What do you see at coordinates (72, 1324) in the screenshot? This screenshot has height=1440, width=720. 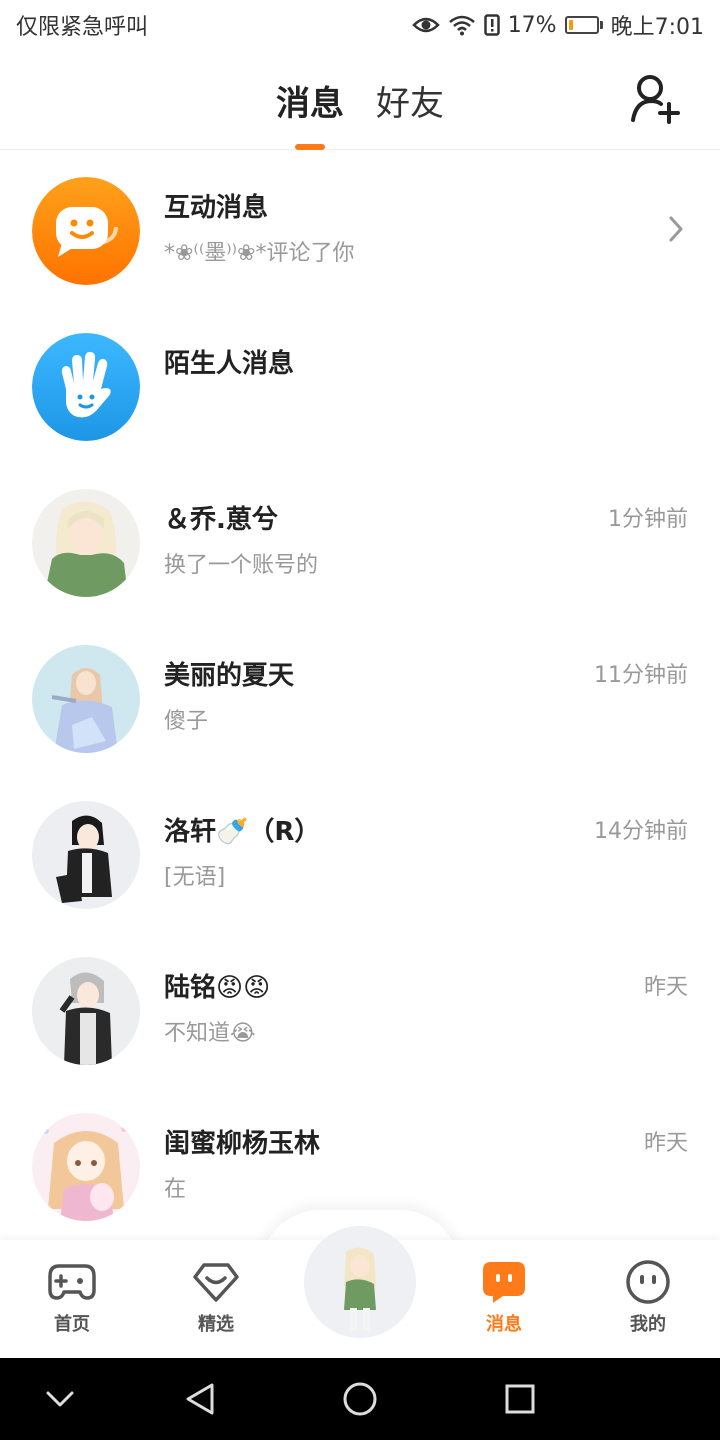 I see `nav-home-label: 首页` at bounding box center [72, 1324].